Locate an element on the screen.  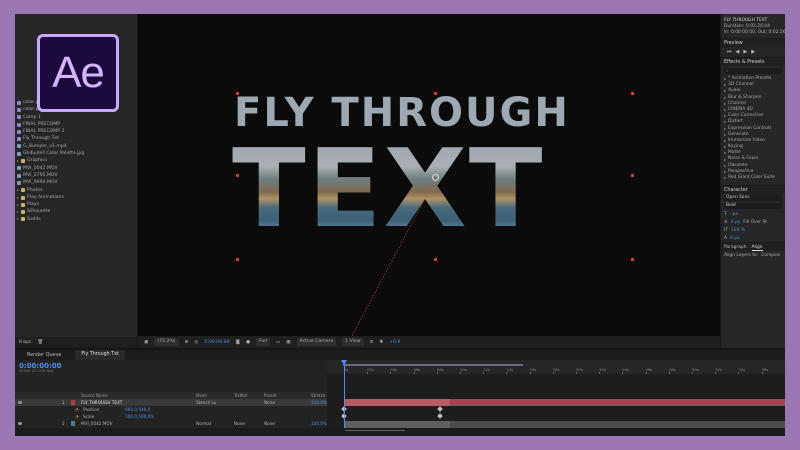
layer-bar-2-active is located at coordinates (397, 424).